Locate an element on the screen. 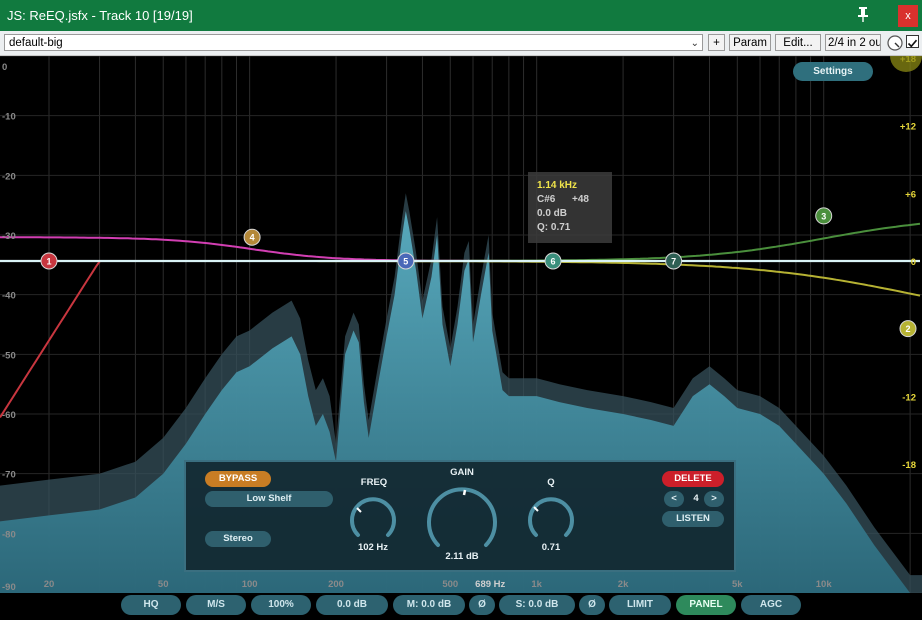 This screenshot has height=620, width=922. band-node-label: 7 is located at coordinates (673, 262).